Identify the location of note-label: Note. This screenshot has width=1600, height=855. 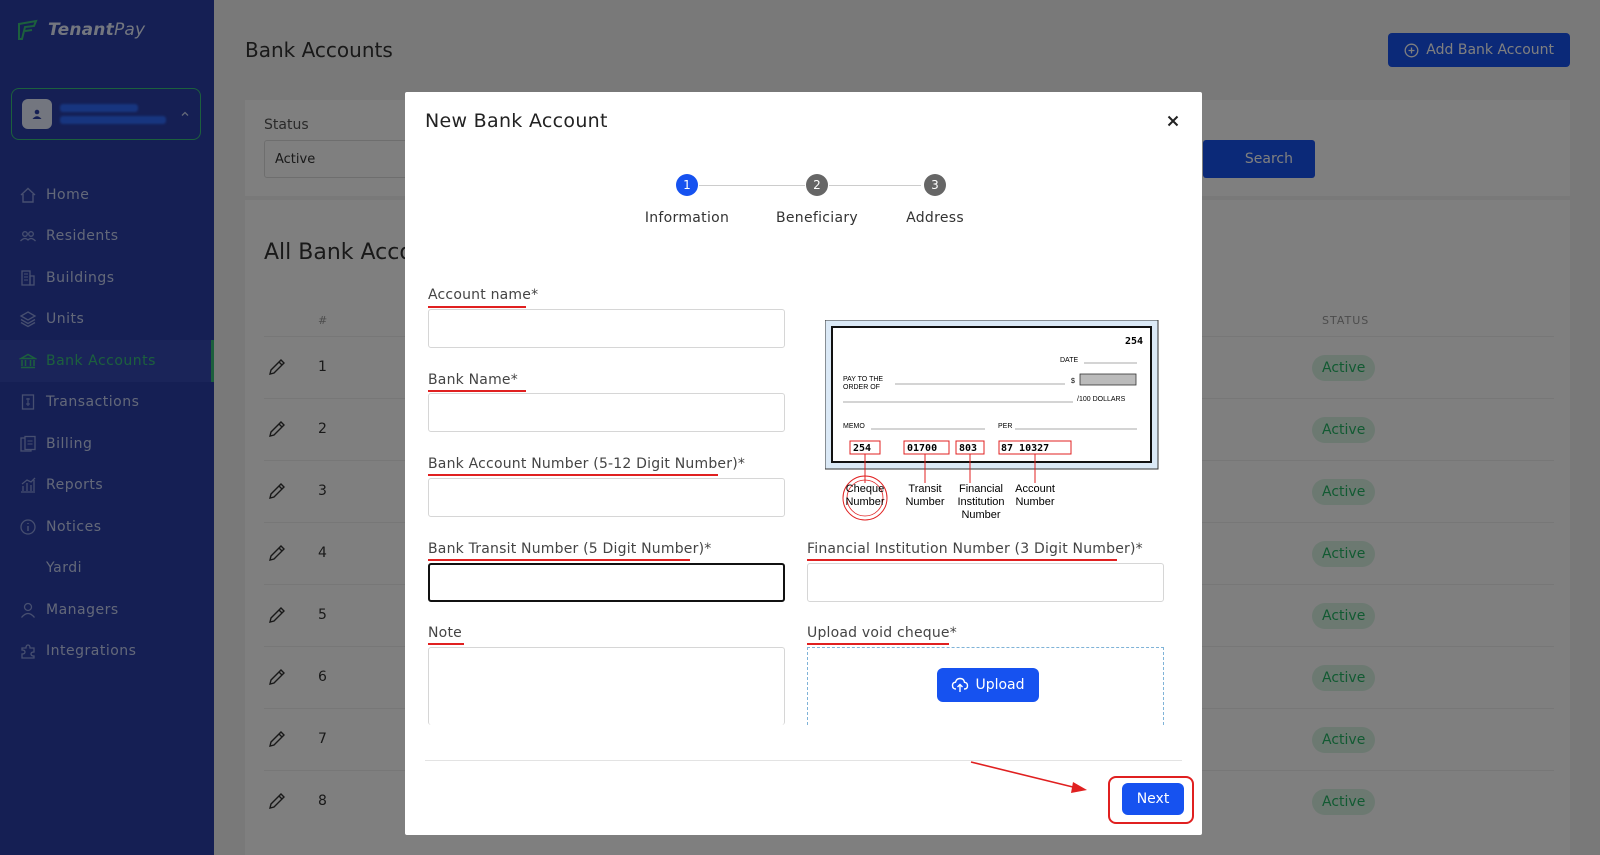
(445, 633).